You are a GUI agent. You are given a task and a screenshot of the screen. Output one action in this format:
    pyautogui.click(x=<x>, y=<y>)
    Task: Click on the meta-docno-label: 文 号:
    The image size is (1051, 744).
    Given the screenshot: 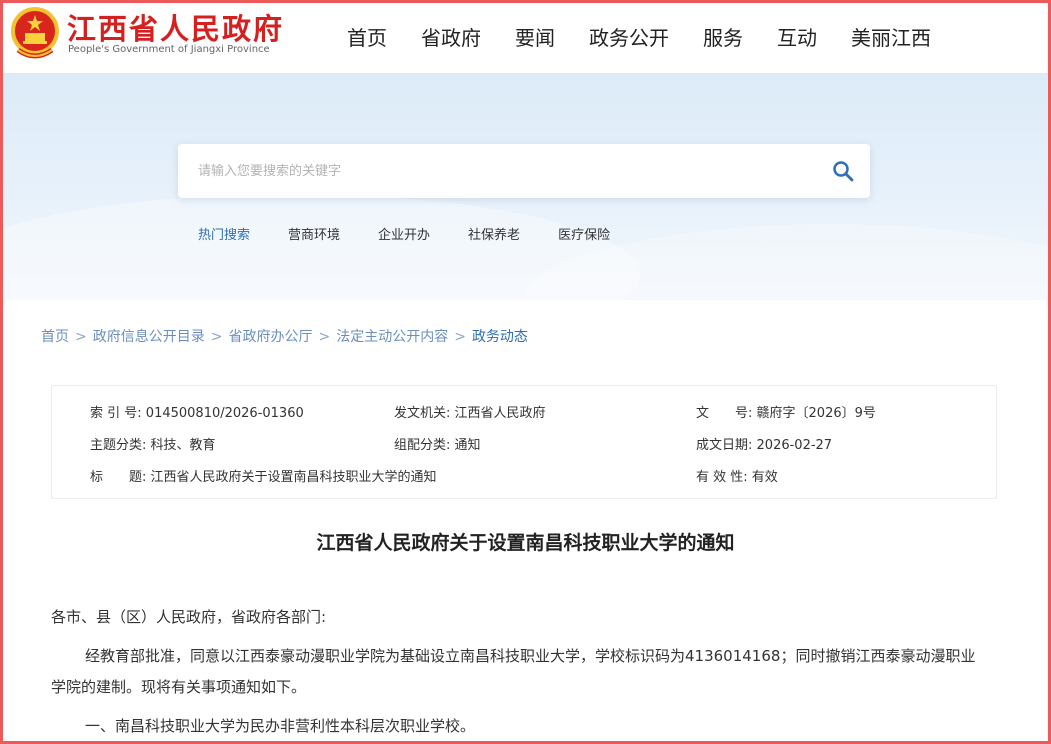 What is the action you would take?
    pyautogui.click(x=724, y=413)
    